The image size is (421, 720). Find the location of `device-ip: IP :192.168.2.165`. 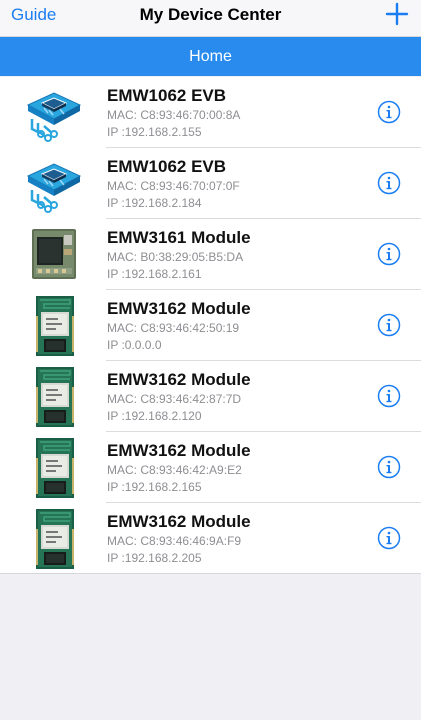

device-ip: IP :192.168.2.165 is located at coordinates (154, 487).